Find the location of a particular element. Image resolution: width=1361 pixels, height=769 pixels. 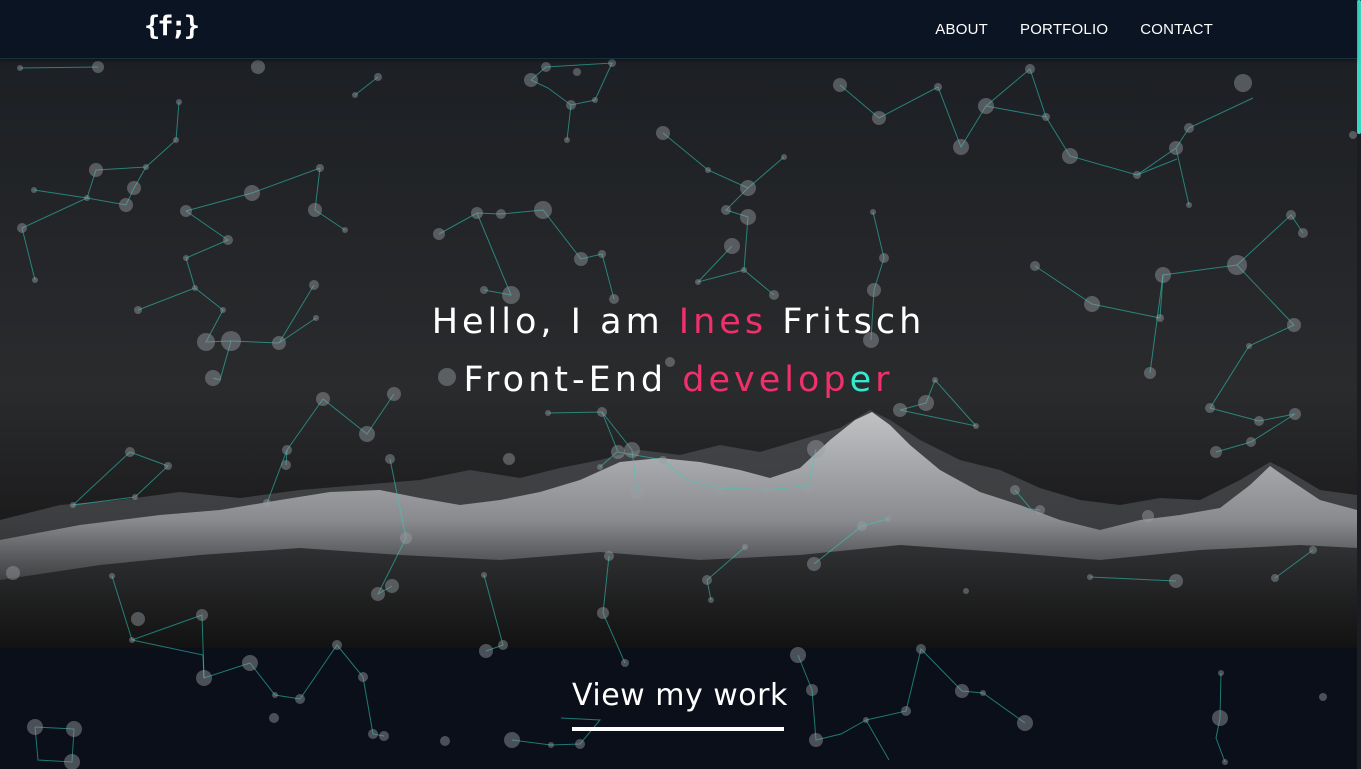

last-name: Fritsch is located at coordinates (846, 322).